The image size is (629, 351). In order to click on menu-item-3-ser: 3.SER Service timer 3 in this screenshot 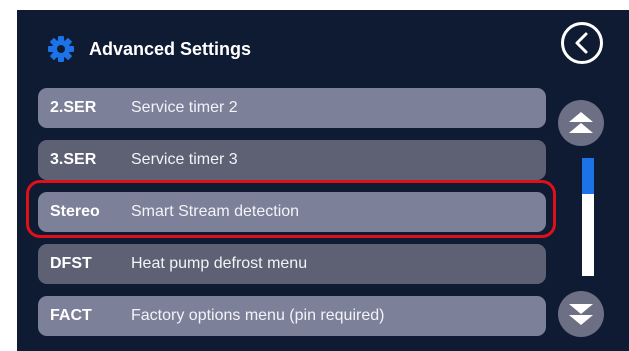, I will do `click(292, 160)`.